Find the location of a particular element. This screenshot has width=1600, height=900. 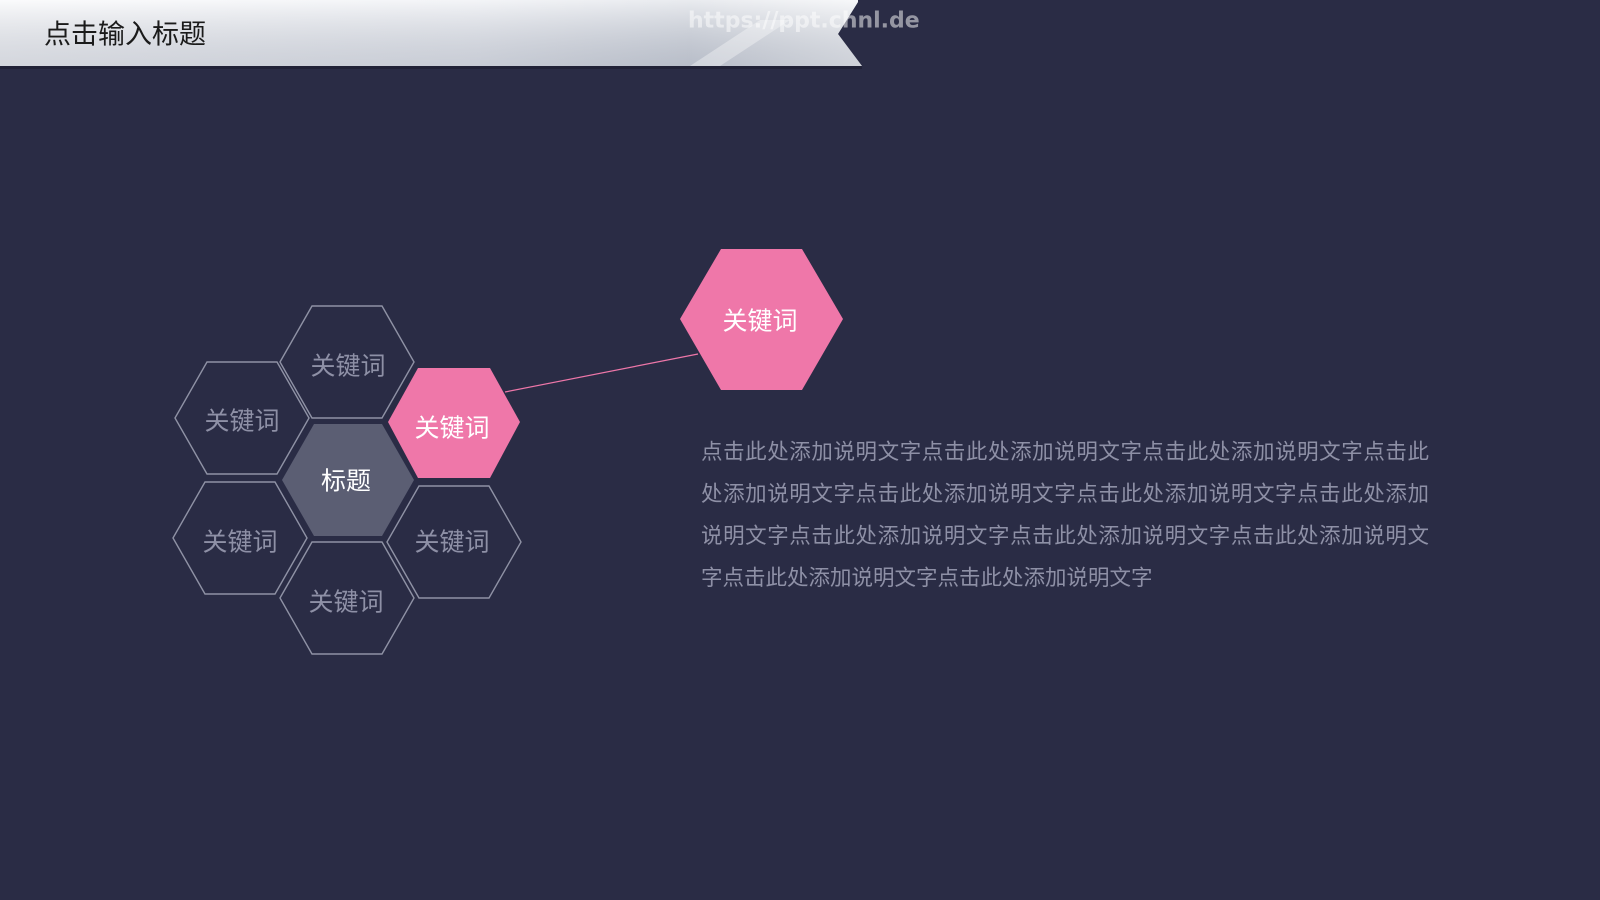

hexagon-highlight-label: 关键词 is located at coordinates (451, 428).